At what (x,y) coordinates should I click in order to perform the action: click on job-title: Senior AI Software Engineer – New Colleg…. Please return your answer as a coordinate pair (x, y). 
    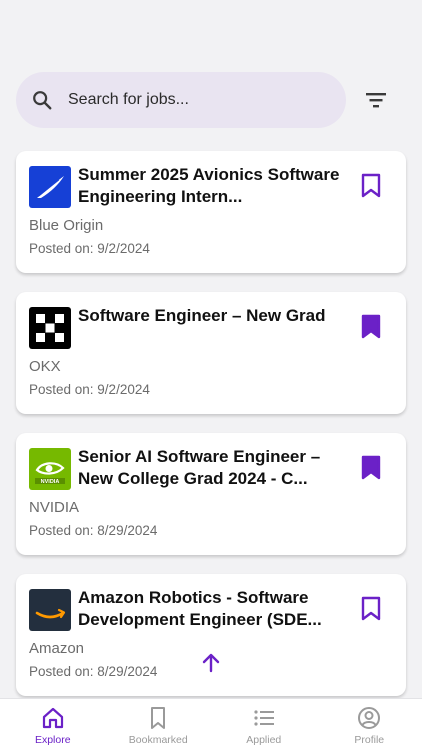
    Looking at the image, I should click on (199, 467).